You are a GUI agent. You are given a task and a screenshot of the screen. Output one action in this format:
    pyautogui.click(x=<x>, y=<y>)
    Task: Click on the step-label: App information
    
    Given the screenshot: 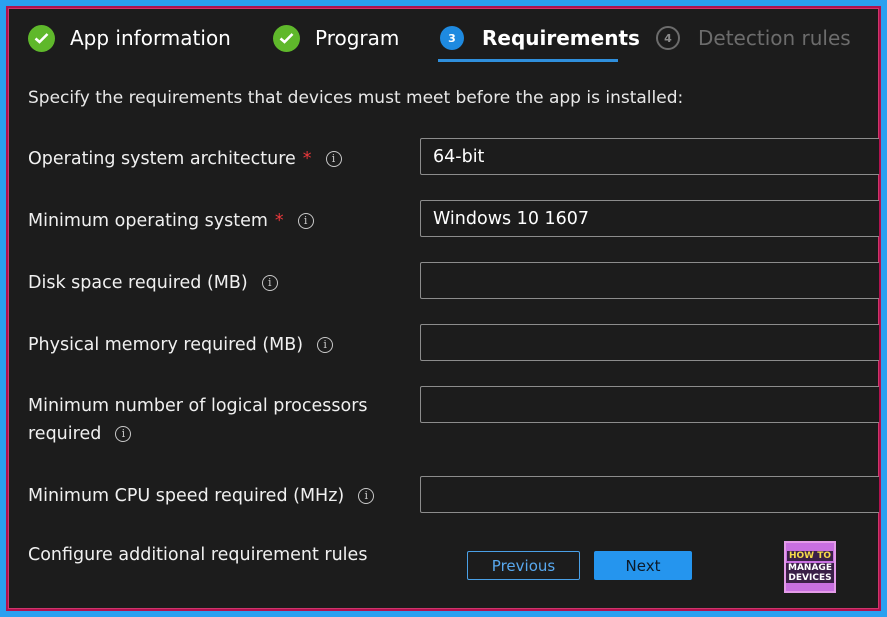 What is the action you would take?
    pyautogui.click(x=150, y=38)
    